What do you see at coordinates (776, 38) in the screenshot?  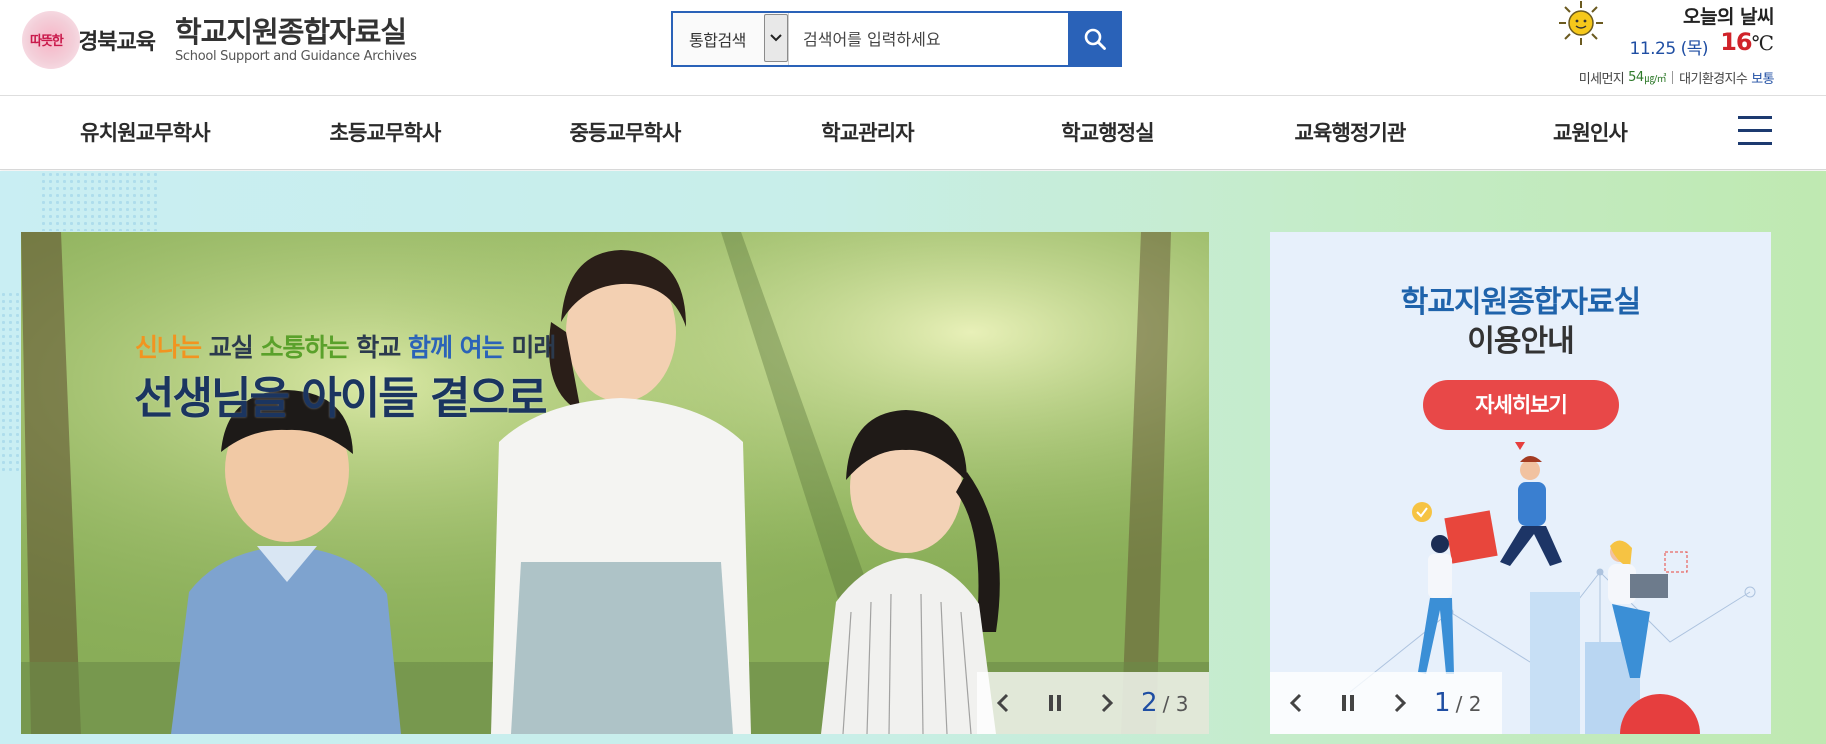 I see `chevron-down-icon` at bounding box center [776, 38].